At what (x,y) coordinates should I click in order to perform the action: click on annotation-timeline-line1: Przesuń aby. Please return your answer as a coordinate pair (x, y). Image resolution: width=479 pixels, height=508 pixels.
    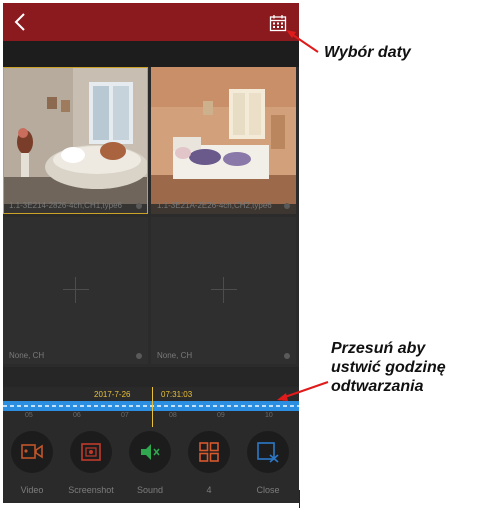
    Looking at the image, I should click on (378, 348).